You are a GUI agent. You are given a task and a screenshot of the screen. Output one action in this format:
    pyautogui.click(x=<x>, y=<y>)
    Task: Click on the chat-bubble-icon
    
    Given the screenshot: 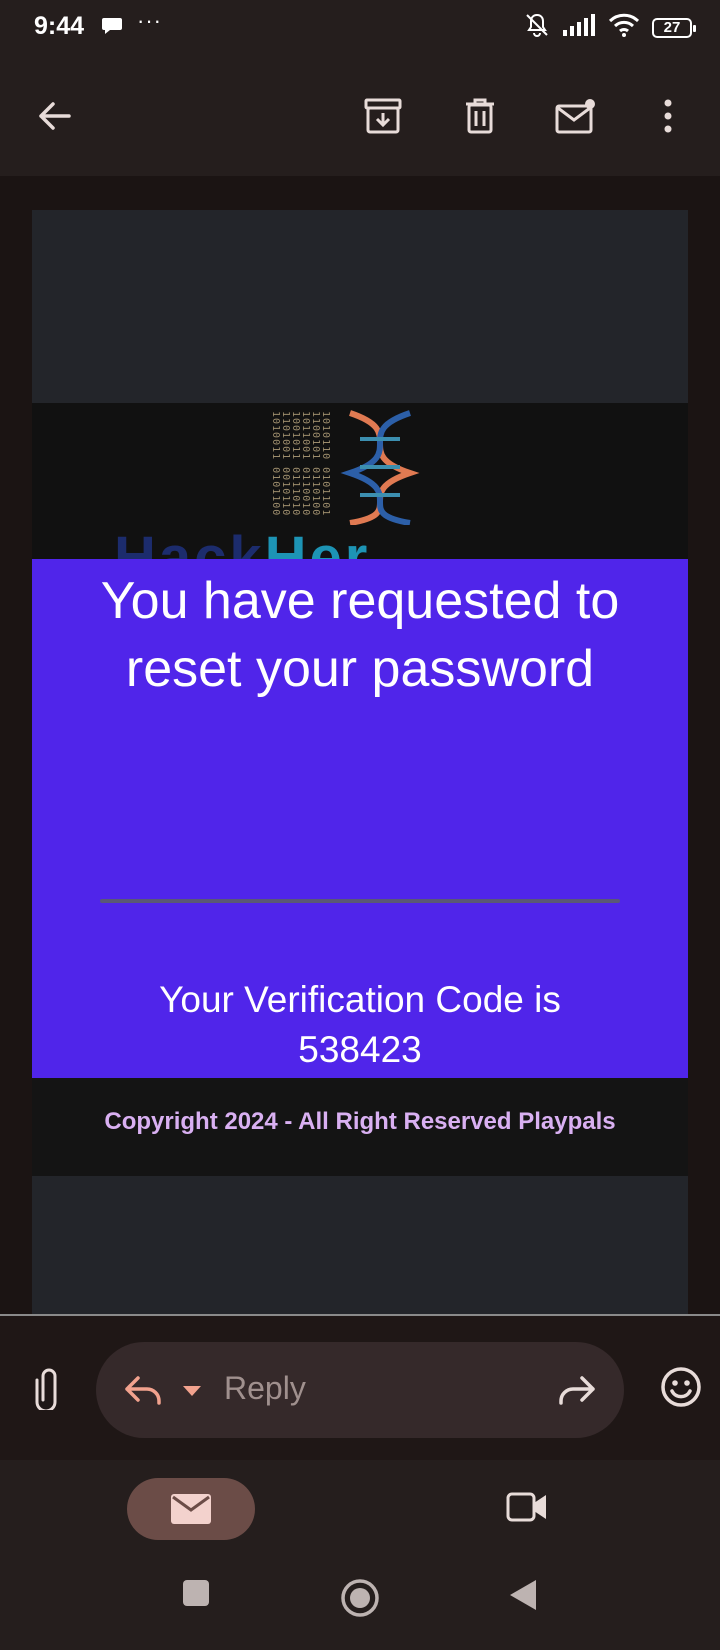 What is the action you would take?
    pyautogui.click(x=112, y=28)
    